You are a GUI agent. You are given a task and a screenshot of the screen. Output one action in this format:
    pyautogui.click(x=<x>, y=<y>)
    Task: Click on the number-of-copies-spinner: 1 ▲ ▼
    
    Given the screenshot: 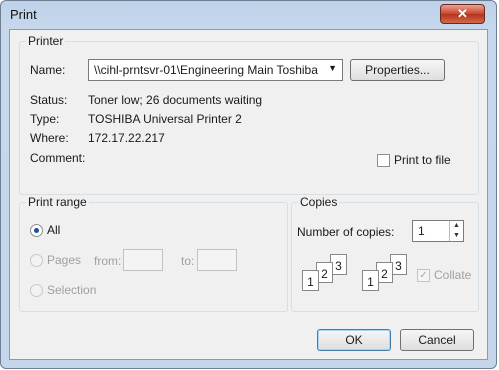 What is the action you would take?
    pyautogui.click(x=438, y=231)
    